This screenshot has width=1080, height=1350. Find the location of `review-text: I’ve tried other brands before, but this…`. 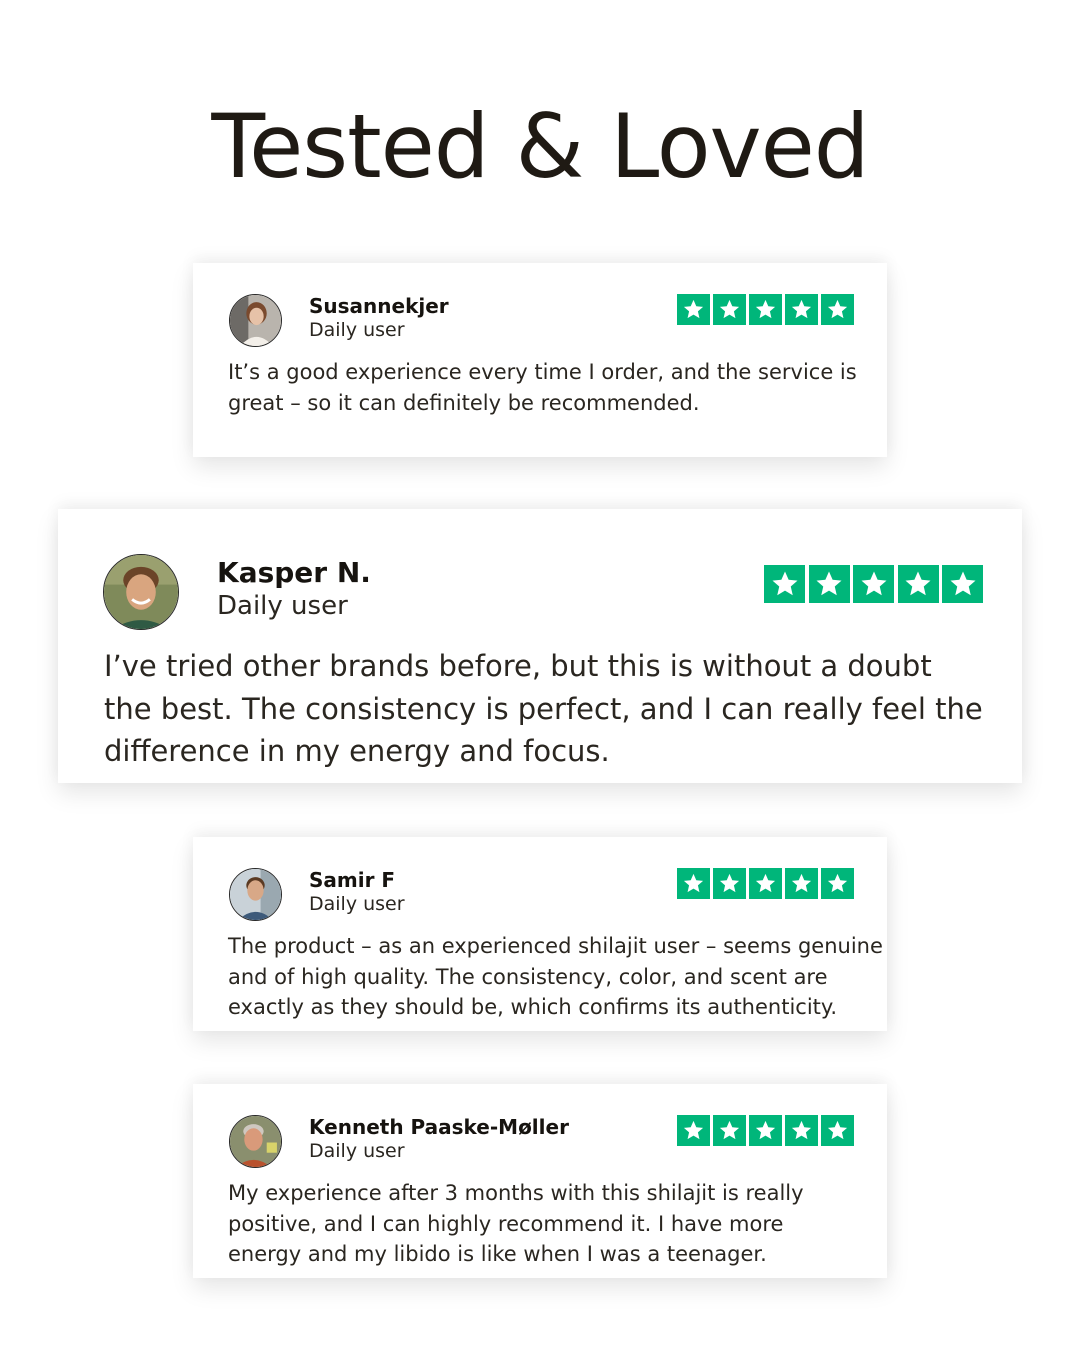

review-text: I’ve tried other brands before, but this… is located at coordinates (543, 708).